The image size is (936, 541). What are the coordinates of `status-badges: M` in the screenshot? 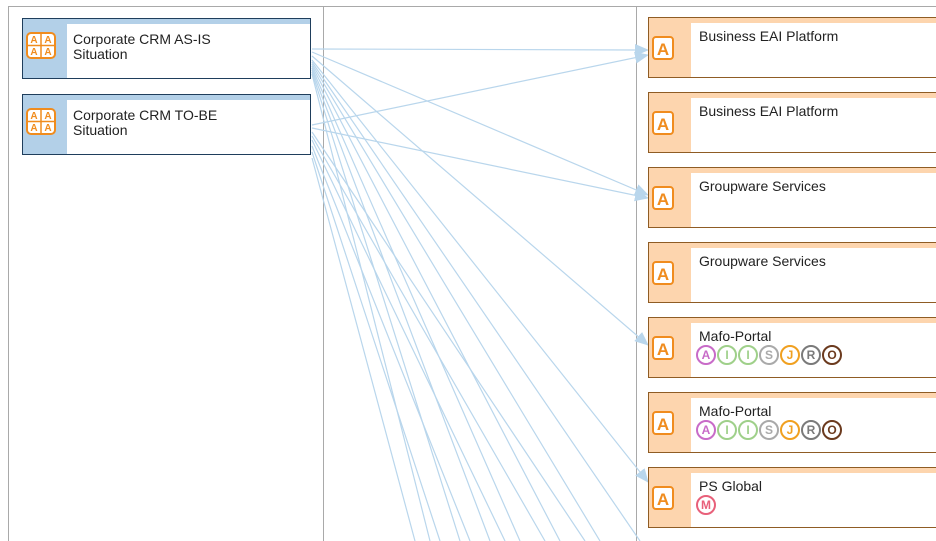 It's located at (706, 505).